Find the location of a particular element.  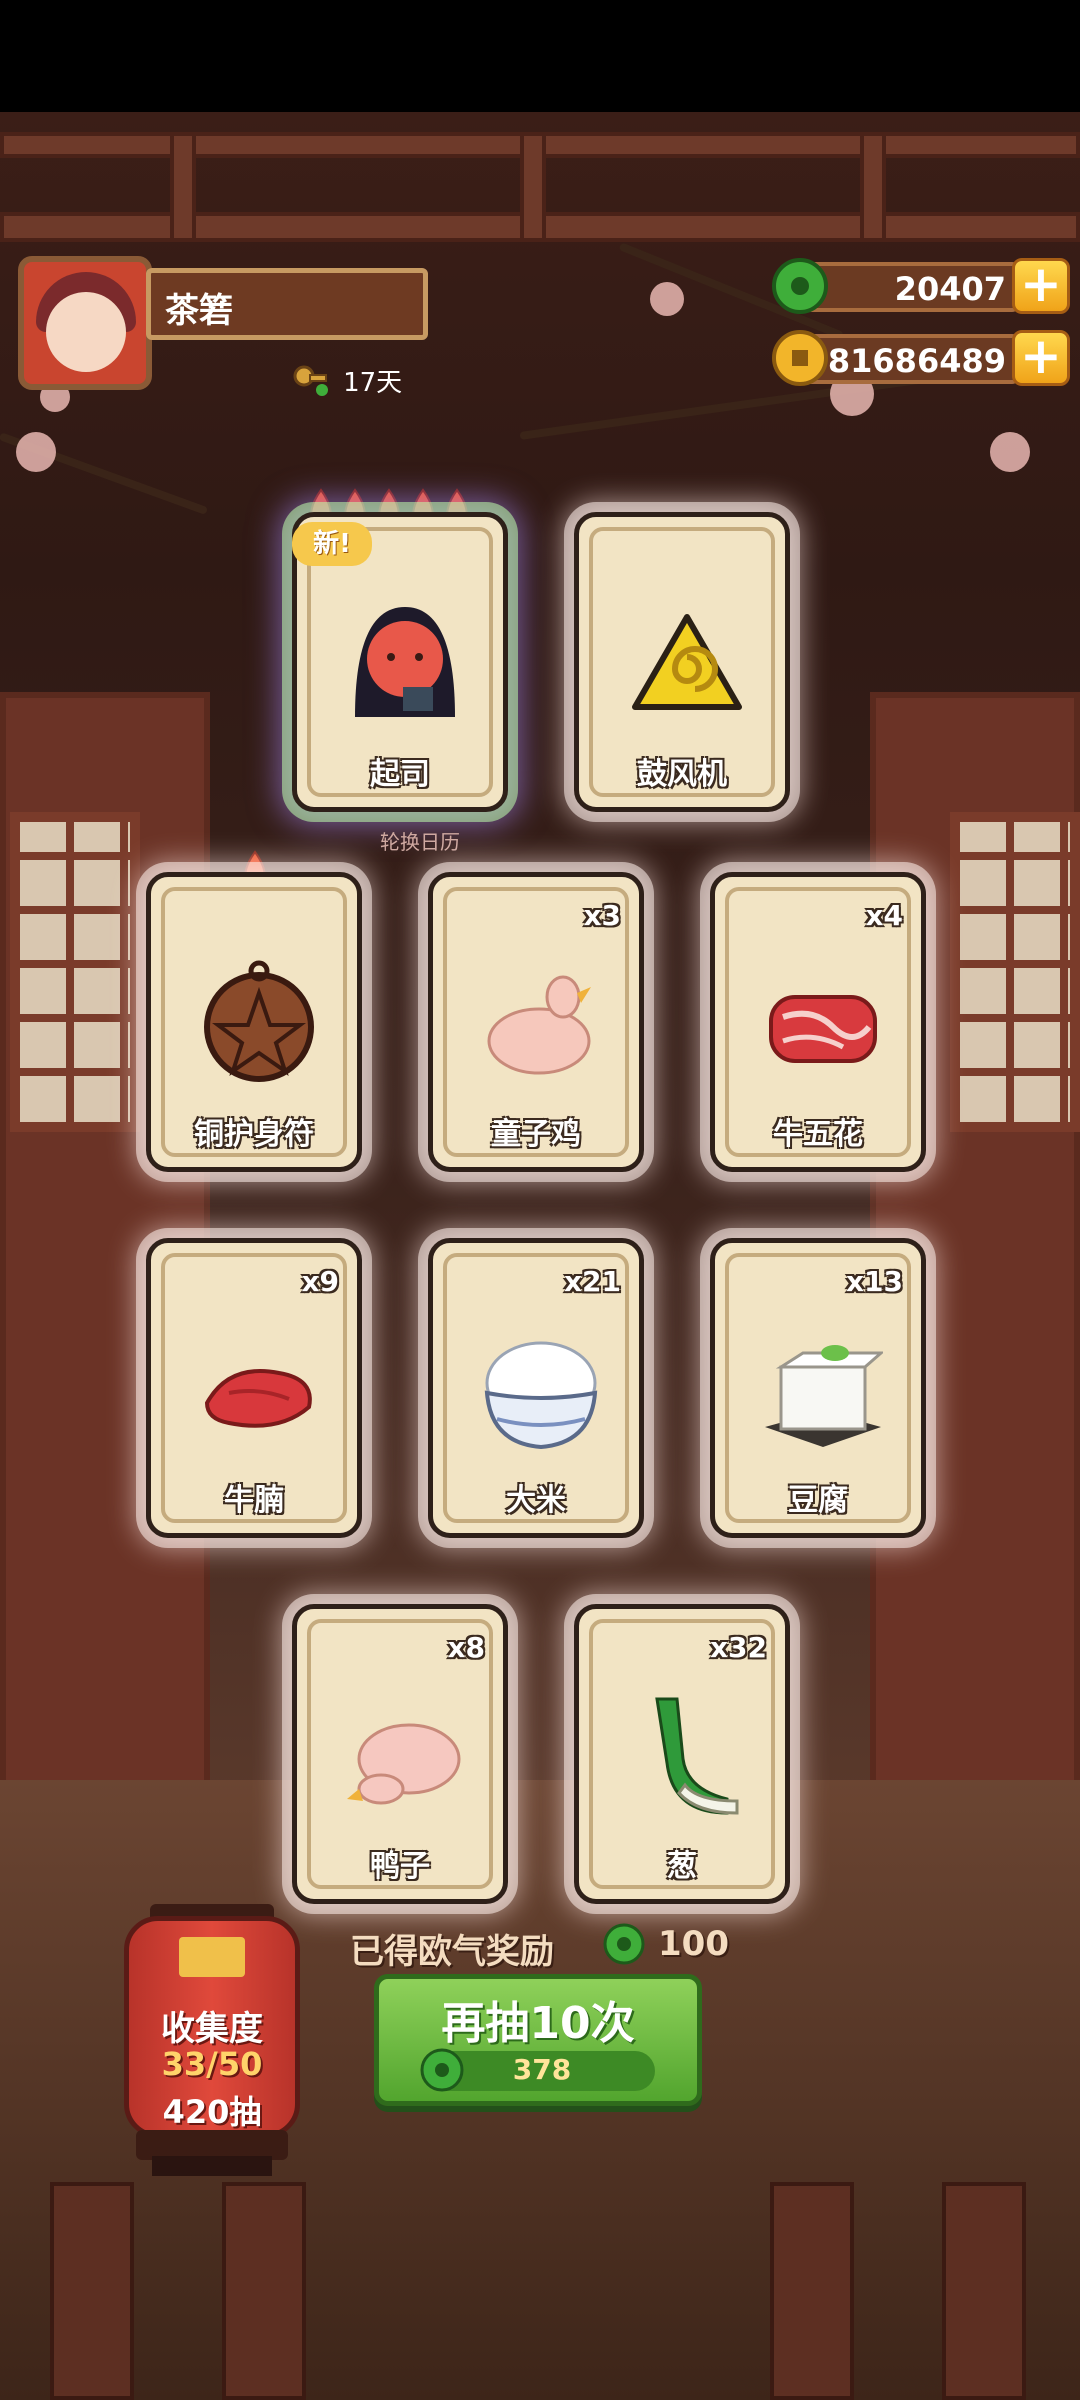

card-count: x9 is located at coordinates (320, 1281).